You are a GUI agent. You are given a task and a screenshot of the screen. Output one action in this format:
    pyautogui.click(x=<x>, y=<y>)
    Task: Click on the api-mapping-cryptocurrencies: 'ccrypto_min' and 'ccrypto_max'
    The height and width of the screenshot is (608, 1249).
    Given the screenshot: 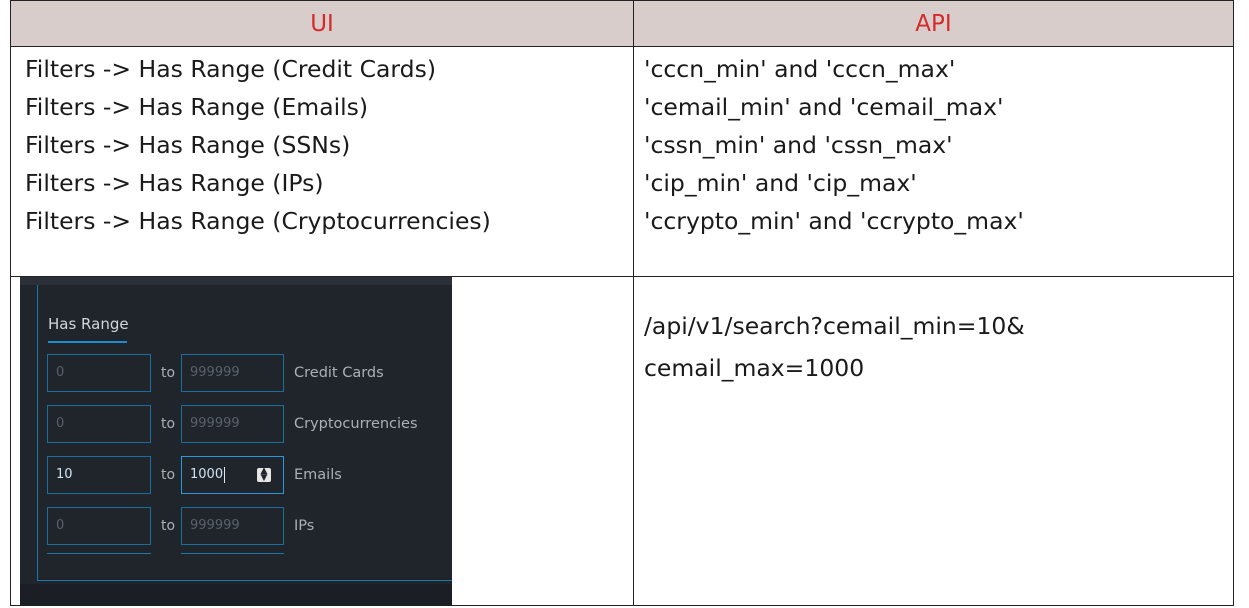 What is the action you would take?
    pyautogui.click(x=834, y=221)
    